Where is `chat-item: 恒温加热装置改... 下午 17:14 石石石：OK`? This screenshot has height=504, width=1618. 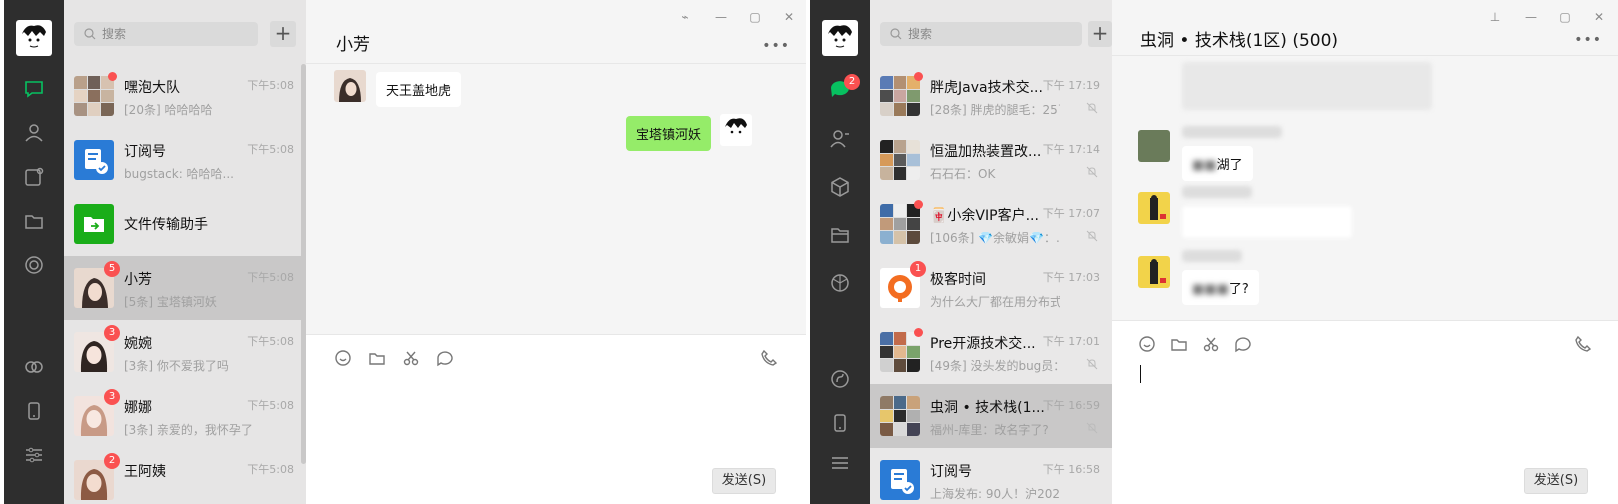 chat-item: 恒温加热装置改... 下午 17:14 石石石：OK is located at coordinates (991, 160).